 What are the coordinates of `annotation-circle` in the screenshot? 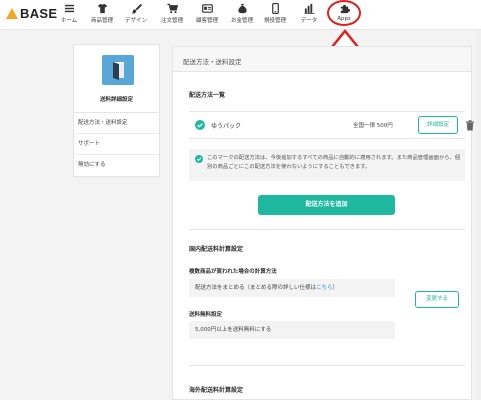 It's located at (344, 13).